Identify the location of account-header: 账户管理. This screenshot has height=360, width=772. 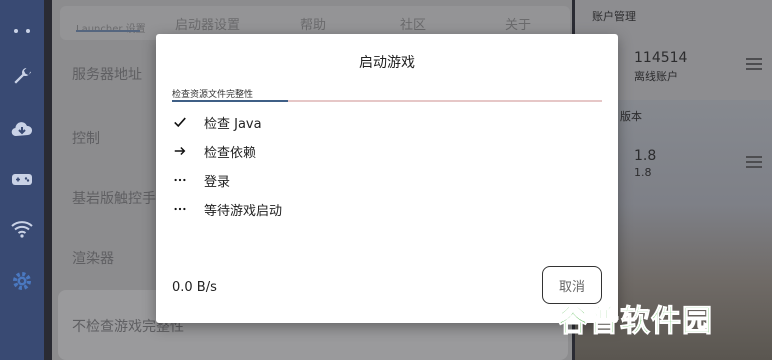
(614, 16).